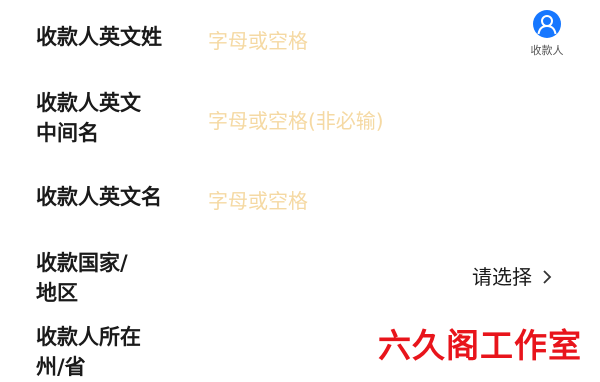 Image resolution: width=600 pixels, height=382 pixels. Describe the element at coordinates (480, 345) in the screenshot. I see `watermark-text: 六久阁工作室` at that location.